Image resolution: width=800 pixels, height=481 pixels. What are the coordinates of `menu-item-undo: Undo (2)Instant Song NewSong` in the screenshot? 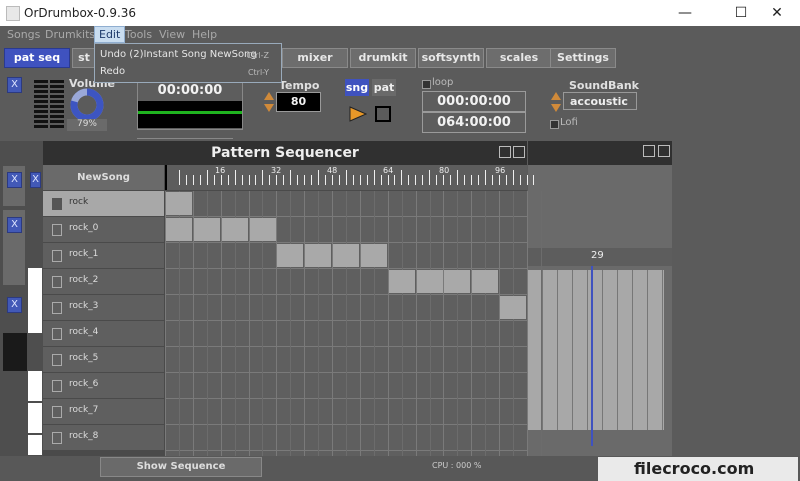 It's located at (178, 54).